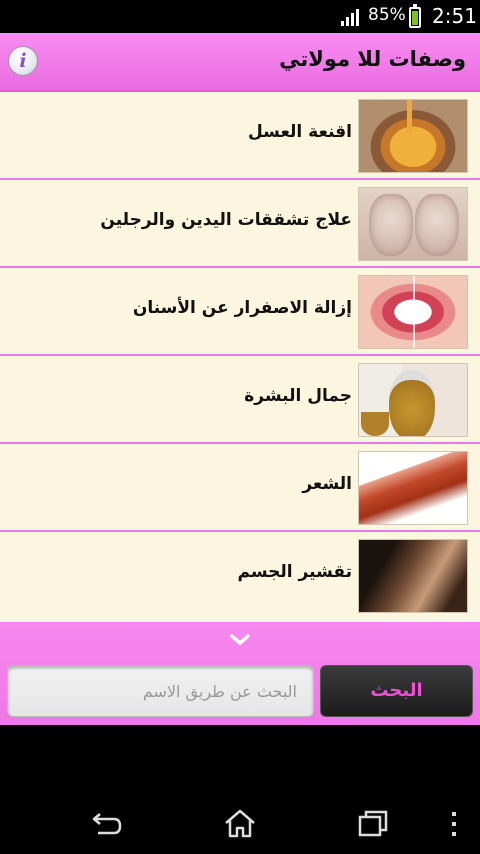 This screenshot has height=854, width=480. I want to click on search-button: البحث, so click(396, 691).